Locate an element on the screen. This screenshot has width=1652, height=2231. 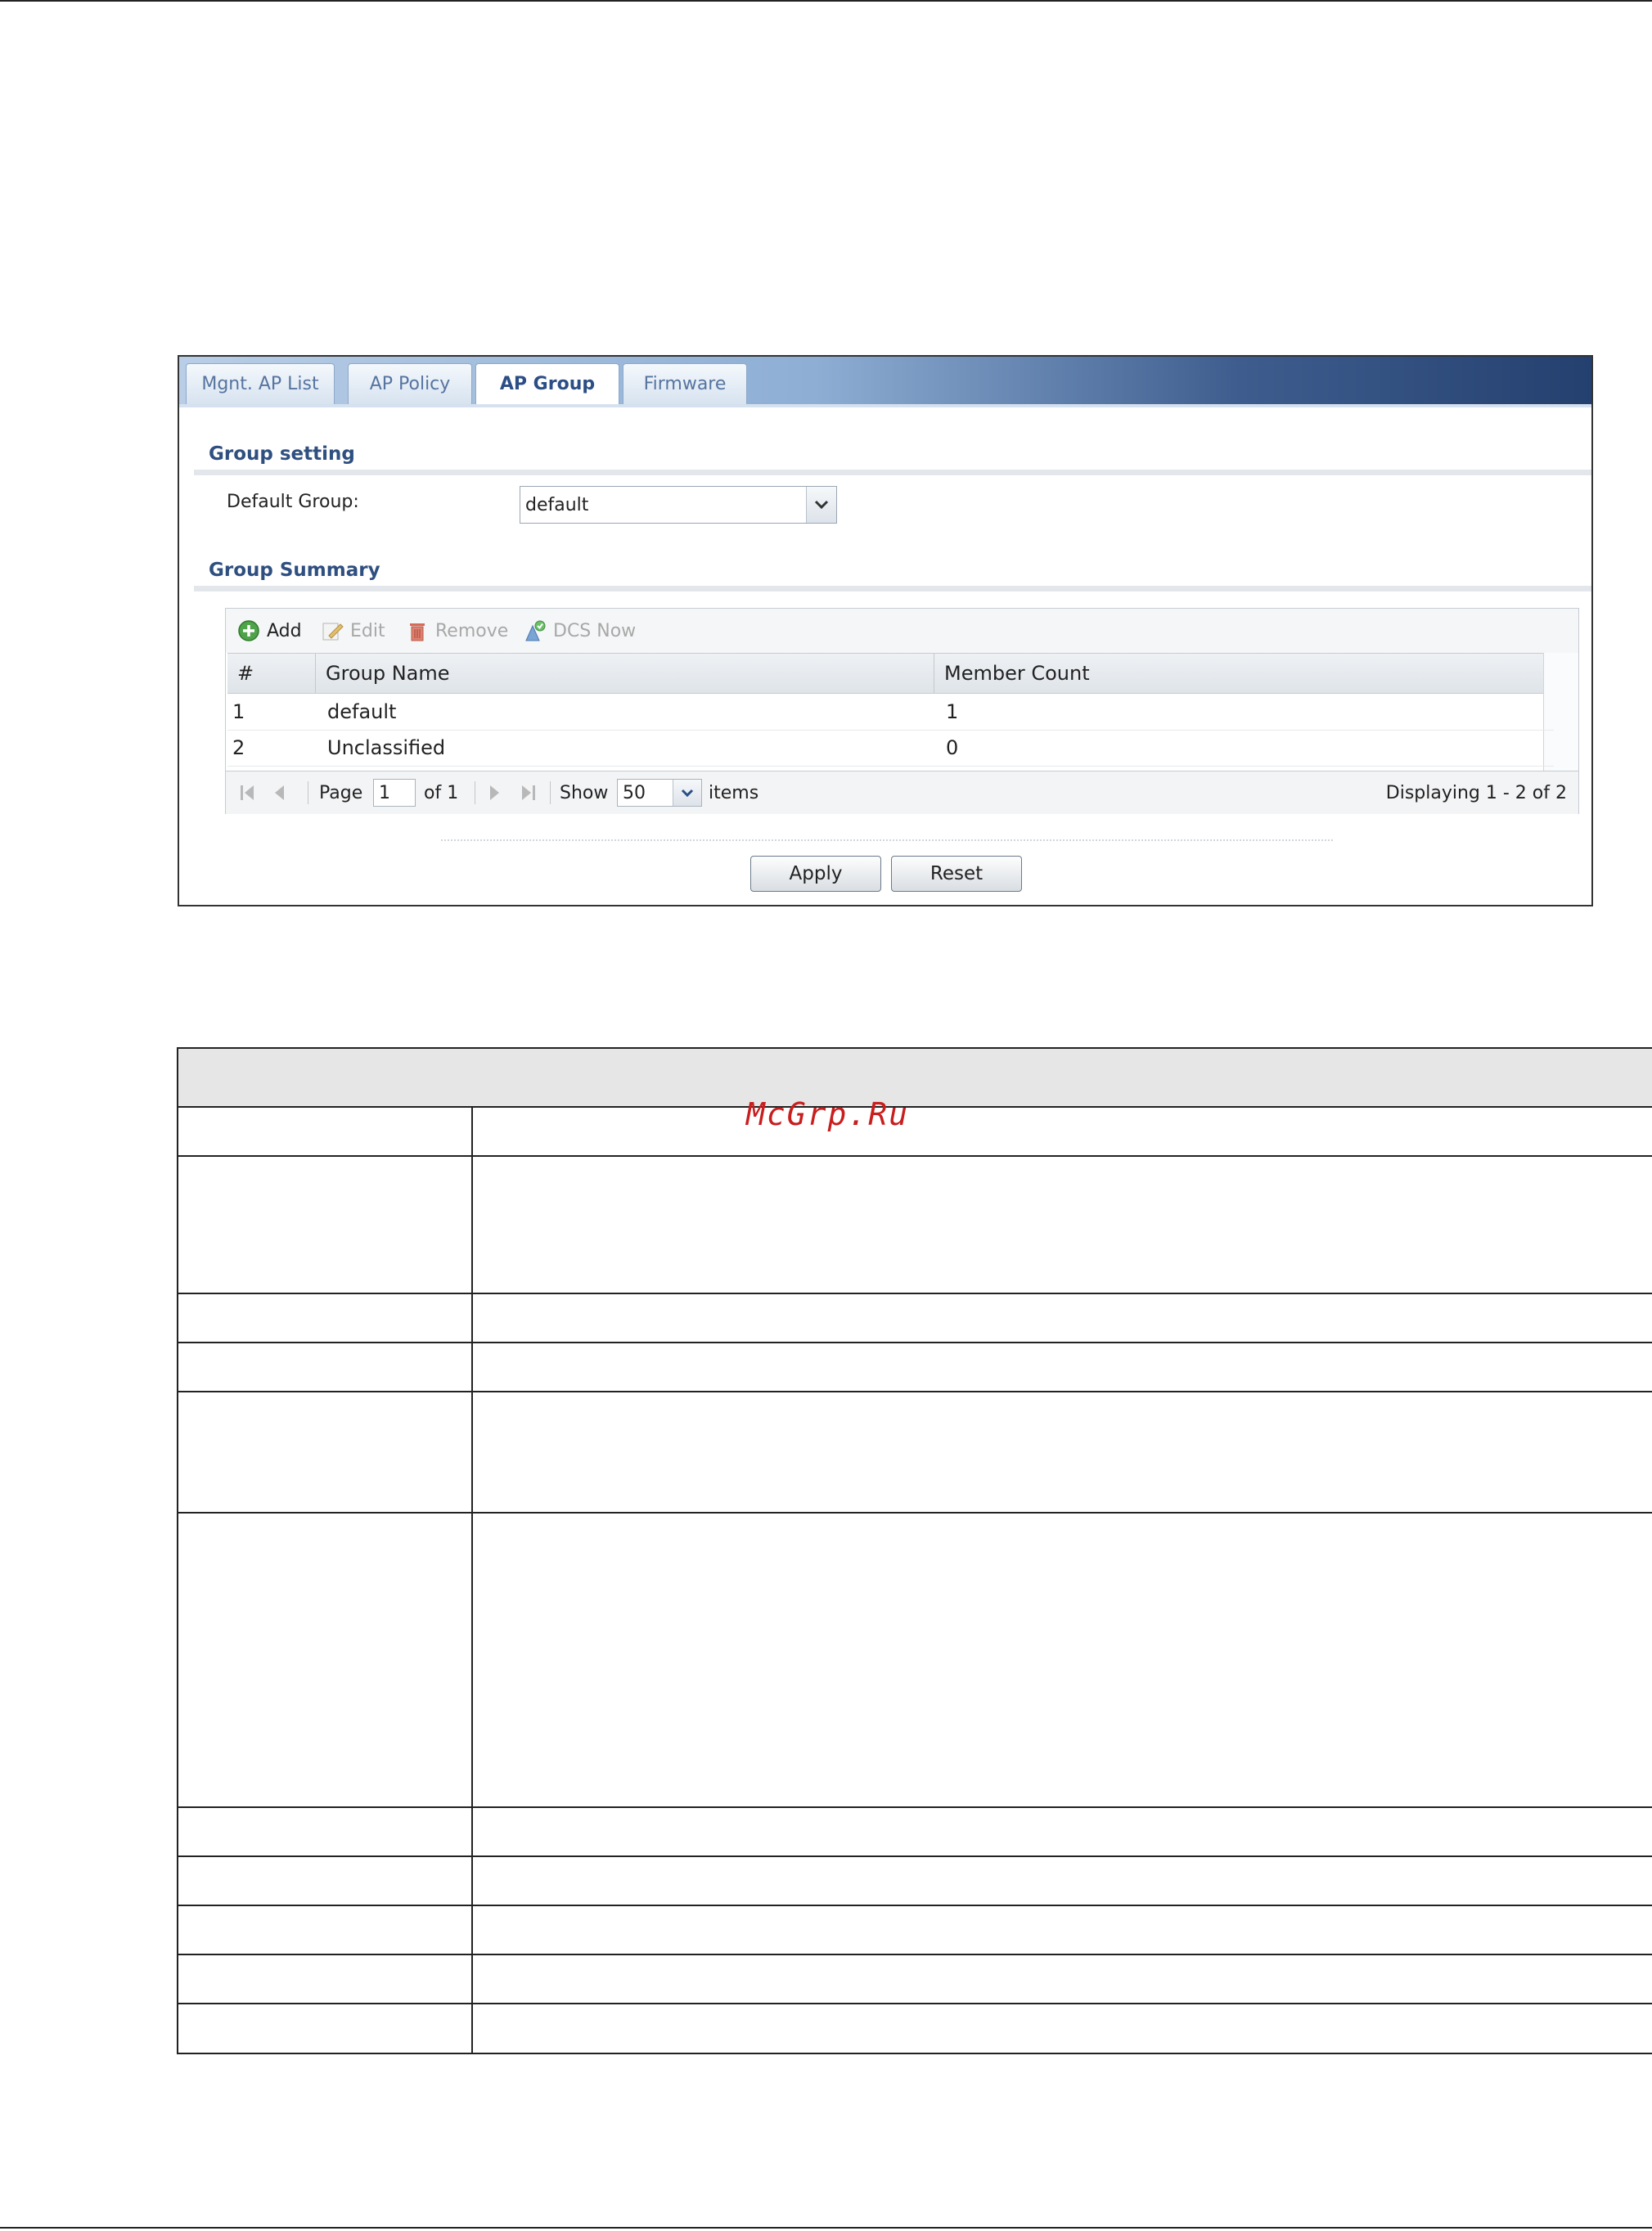
first-page-icon is located at coordinates (248, 792).